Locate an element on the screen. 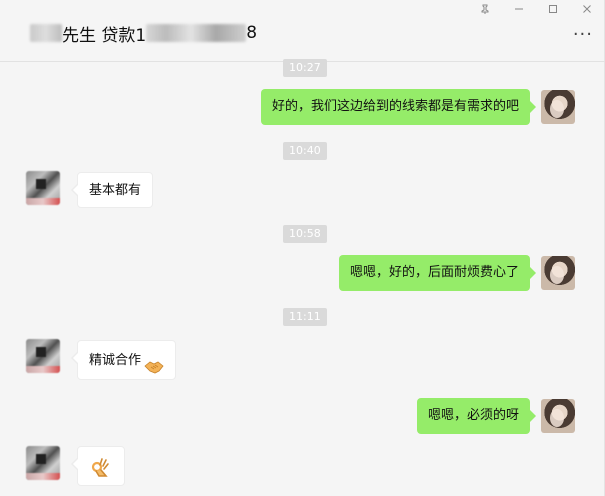 This screenshot has width=605, height=496. redacted-name is located at coordinates (46, 33).